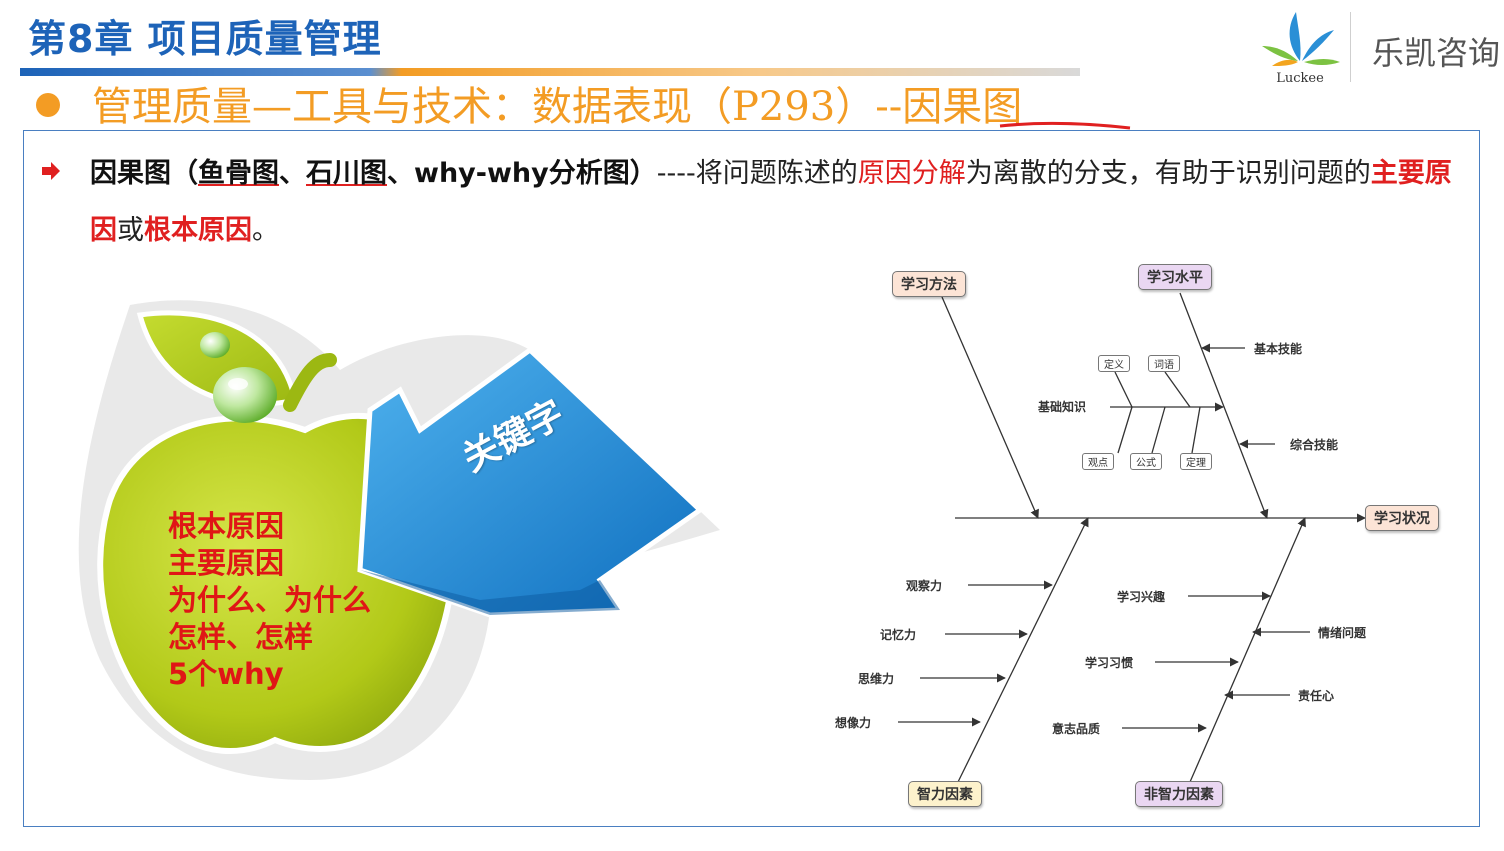 The height and width of the screenshot is (851, 1504). I want to click on cause-label: 记忆力, so click(898, 635).